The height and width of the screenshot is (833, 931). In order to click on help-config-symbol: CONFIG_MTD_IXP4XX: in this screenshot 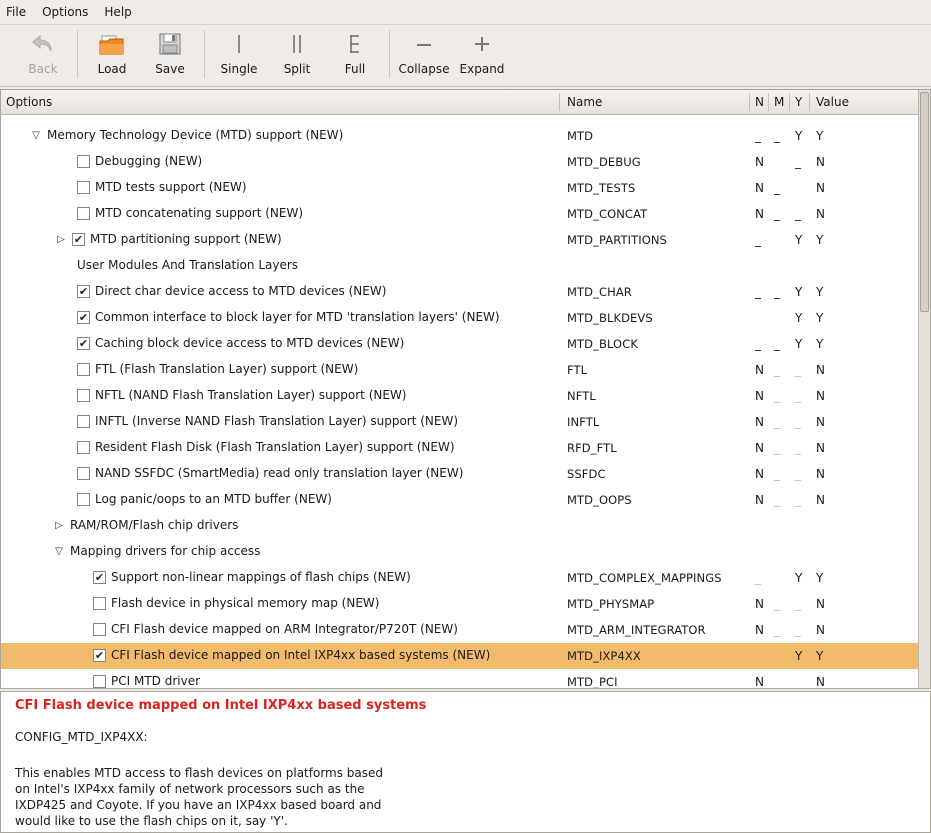, I will do `click(81, 737)`.